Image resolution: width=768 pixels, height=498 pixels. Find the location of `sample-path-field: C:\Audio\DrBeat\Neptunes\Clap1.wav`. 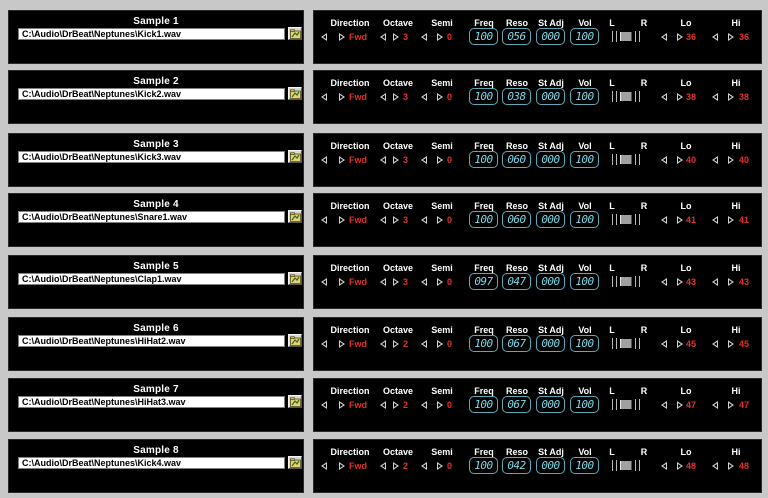

sample-path-field: C:\Audio\DrBeat\Neptunes\Clap1.wav is located at coordinates (151, 279).